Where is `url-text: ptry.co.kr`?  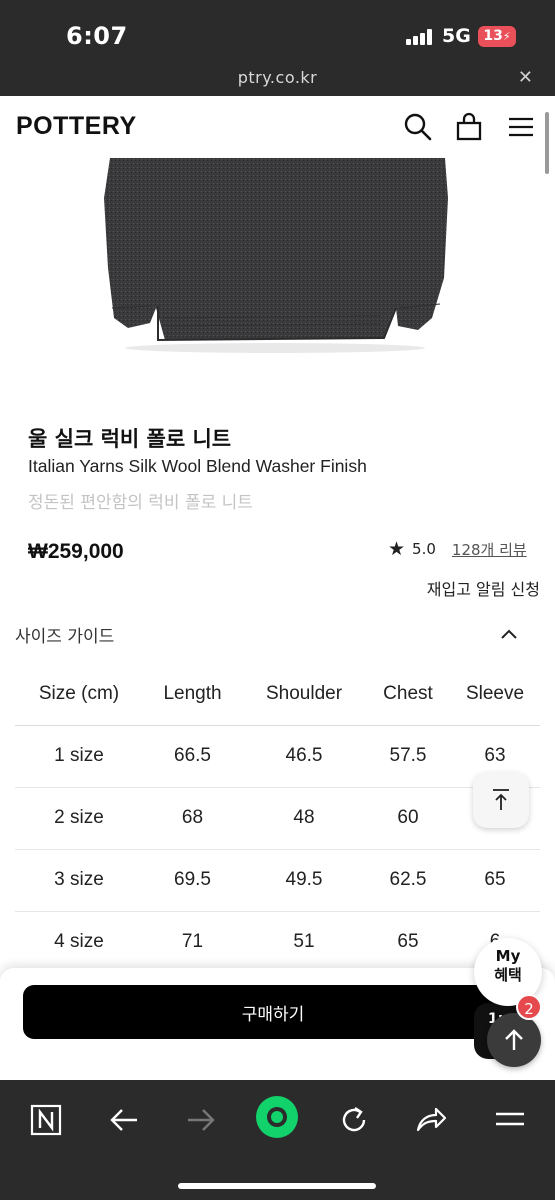
url-text: ptry.co.kr is located at coordinates (277, 77).